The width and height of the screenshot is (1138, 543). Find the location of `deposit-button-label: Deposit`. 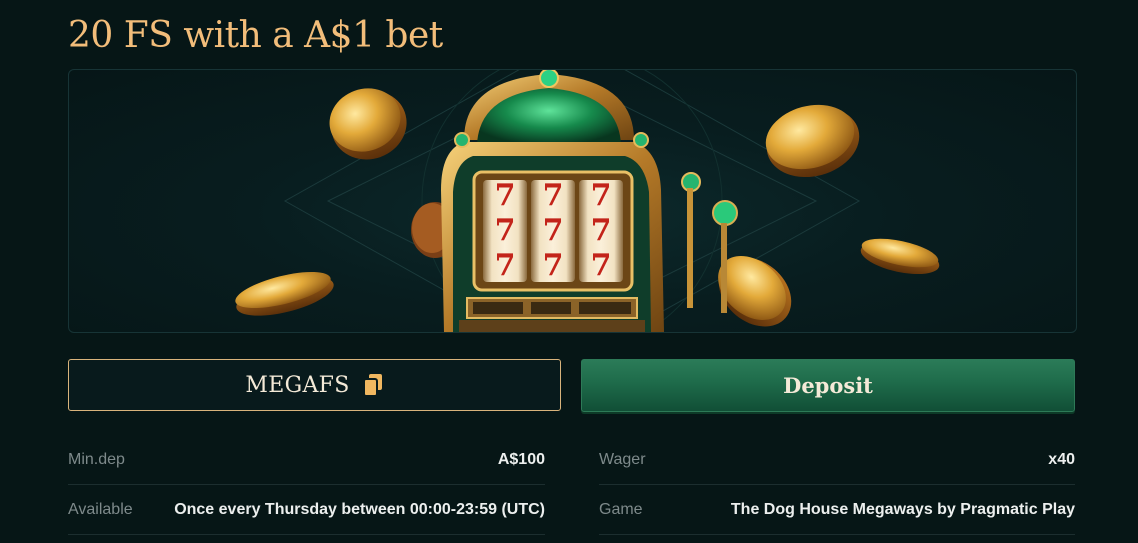

deposit-button-label: Deposit is located at coordinates (828, 385).